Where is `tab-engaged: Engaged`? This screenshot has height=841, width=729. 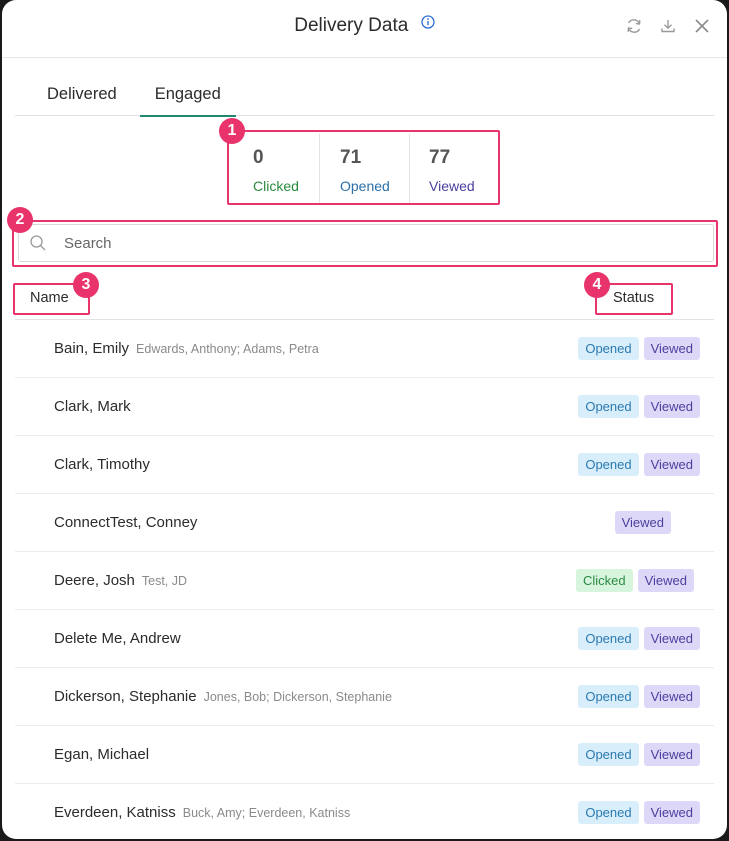 tab-engaged: Engaged is located at coordinates (187, 97).